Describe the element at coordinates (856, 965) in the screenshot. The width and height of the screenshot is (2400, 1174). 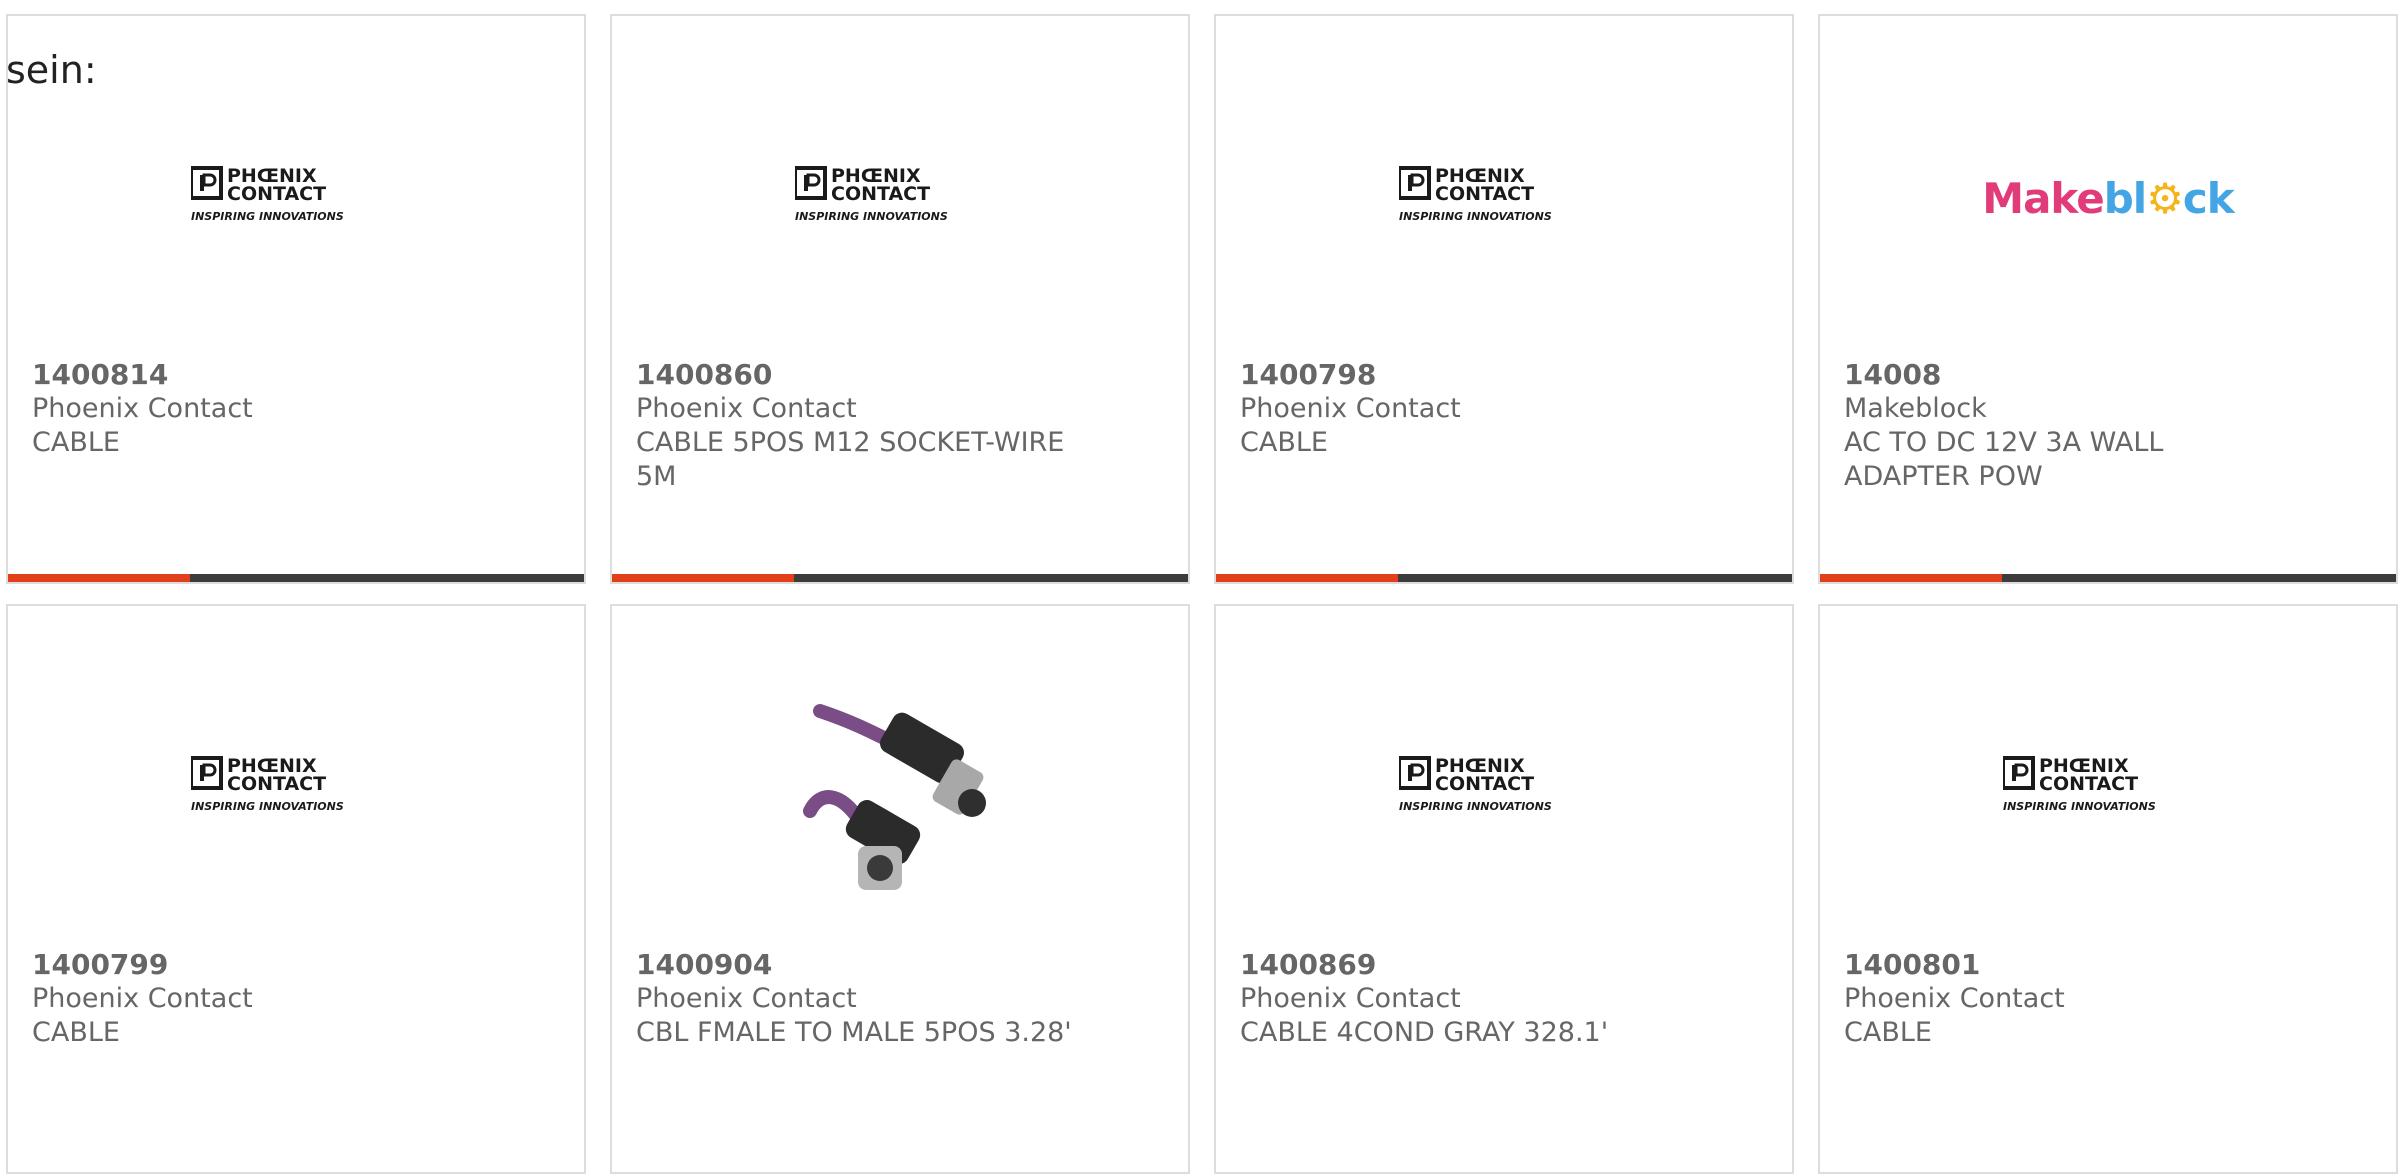
I see `part-number: 1400904` at that location.